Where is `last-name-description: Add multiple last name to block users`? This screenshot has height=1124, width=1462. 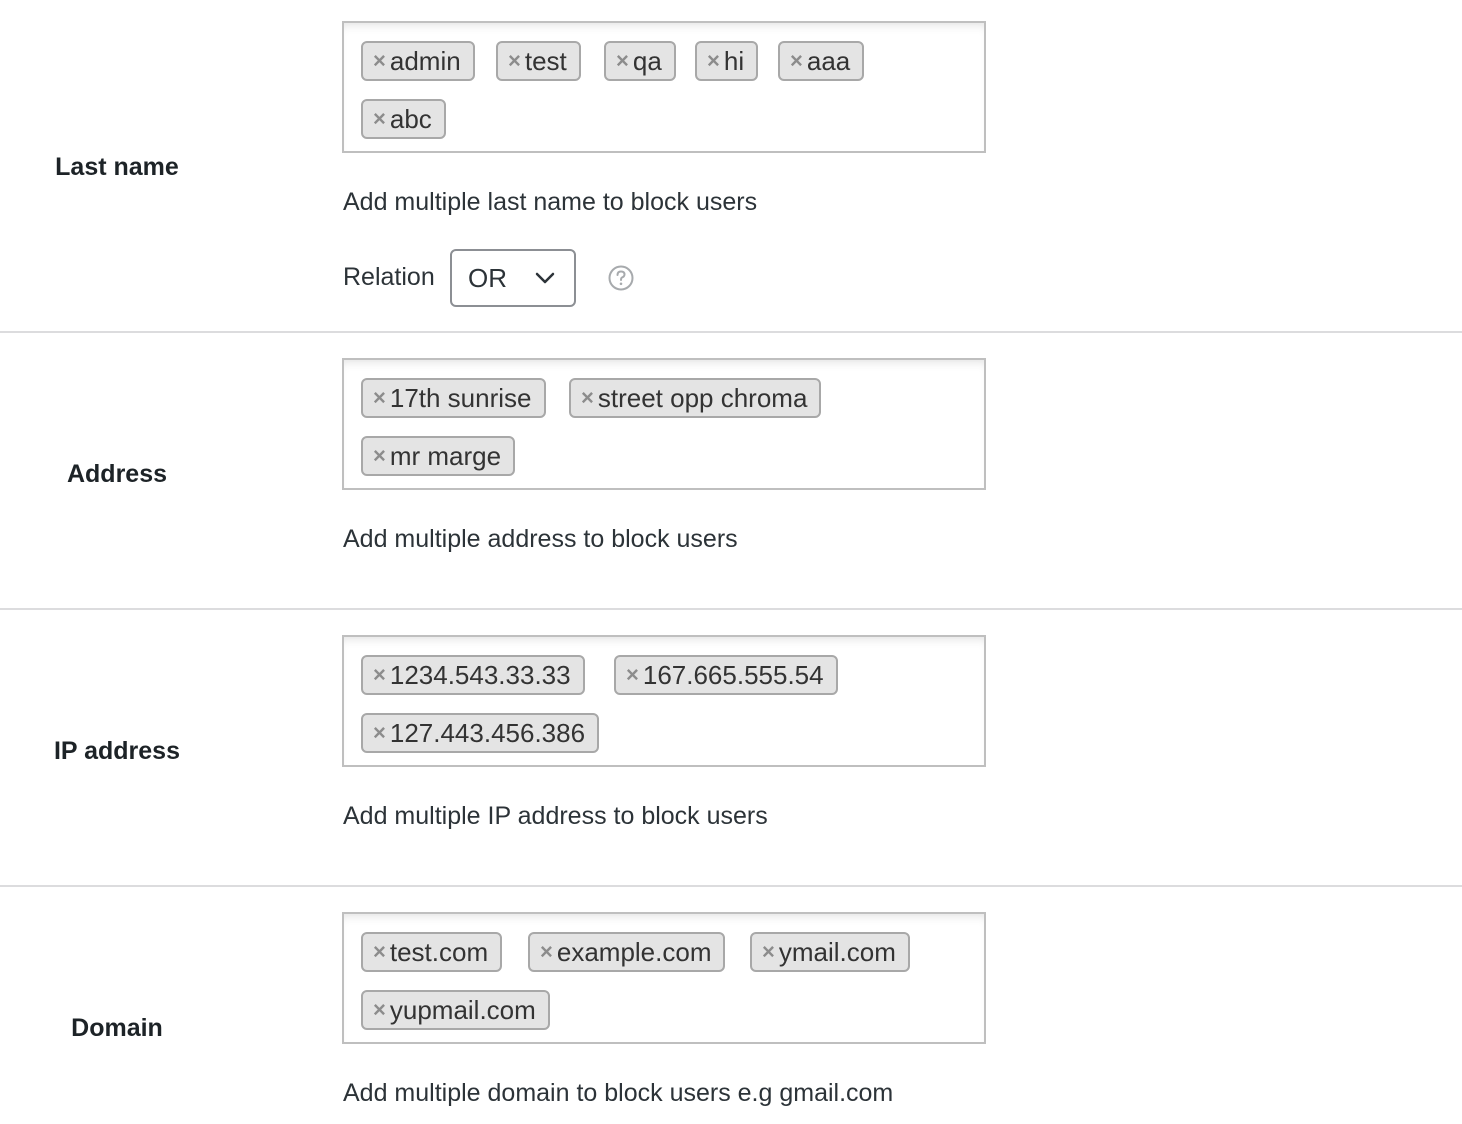 last-name-description: Add multiple last name to block users is located at coordinates (550, 202).